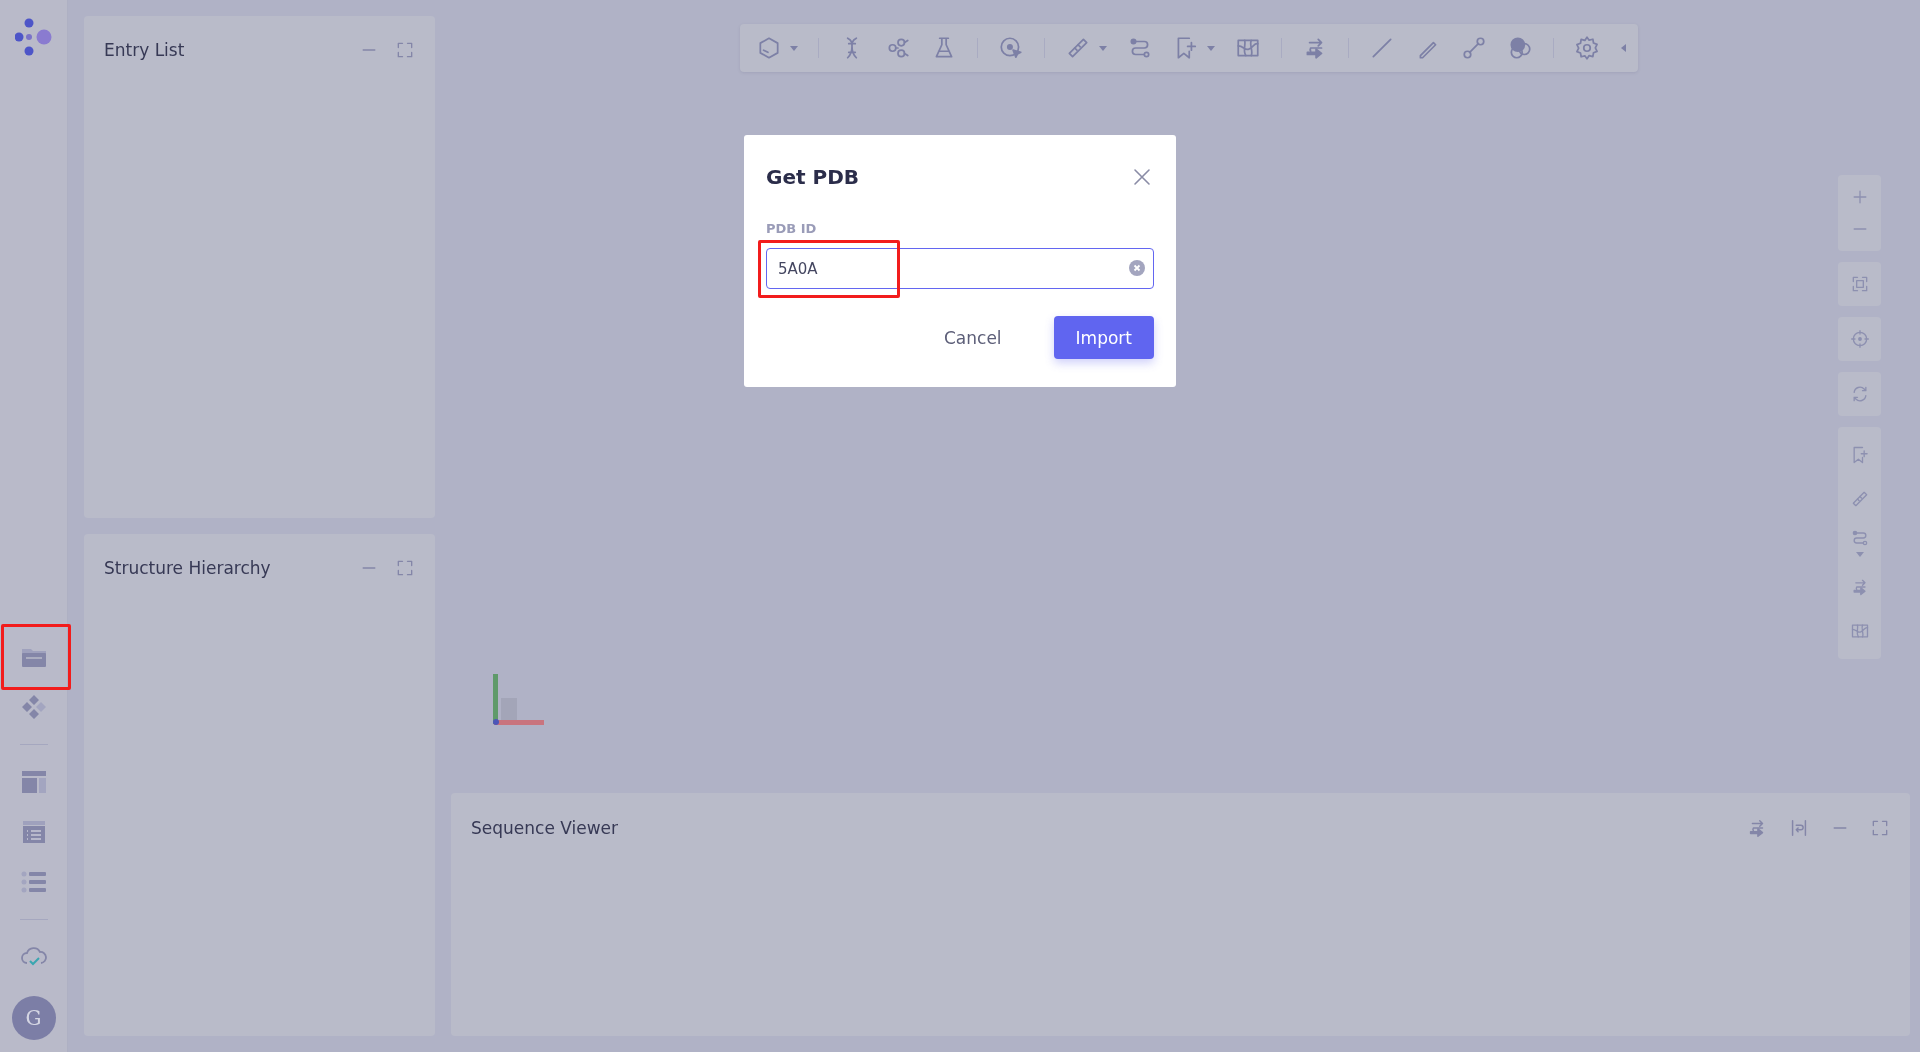  Describe the element at coordinates (519, 700) in the screenshot. I see `axes-gizmo-drawing` at that location.